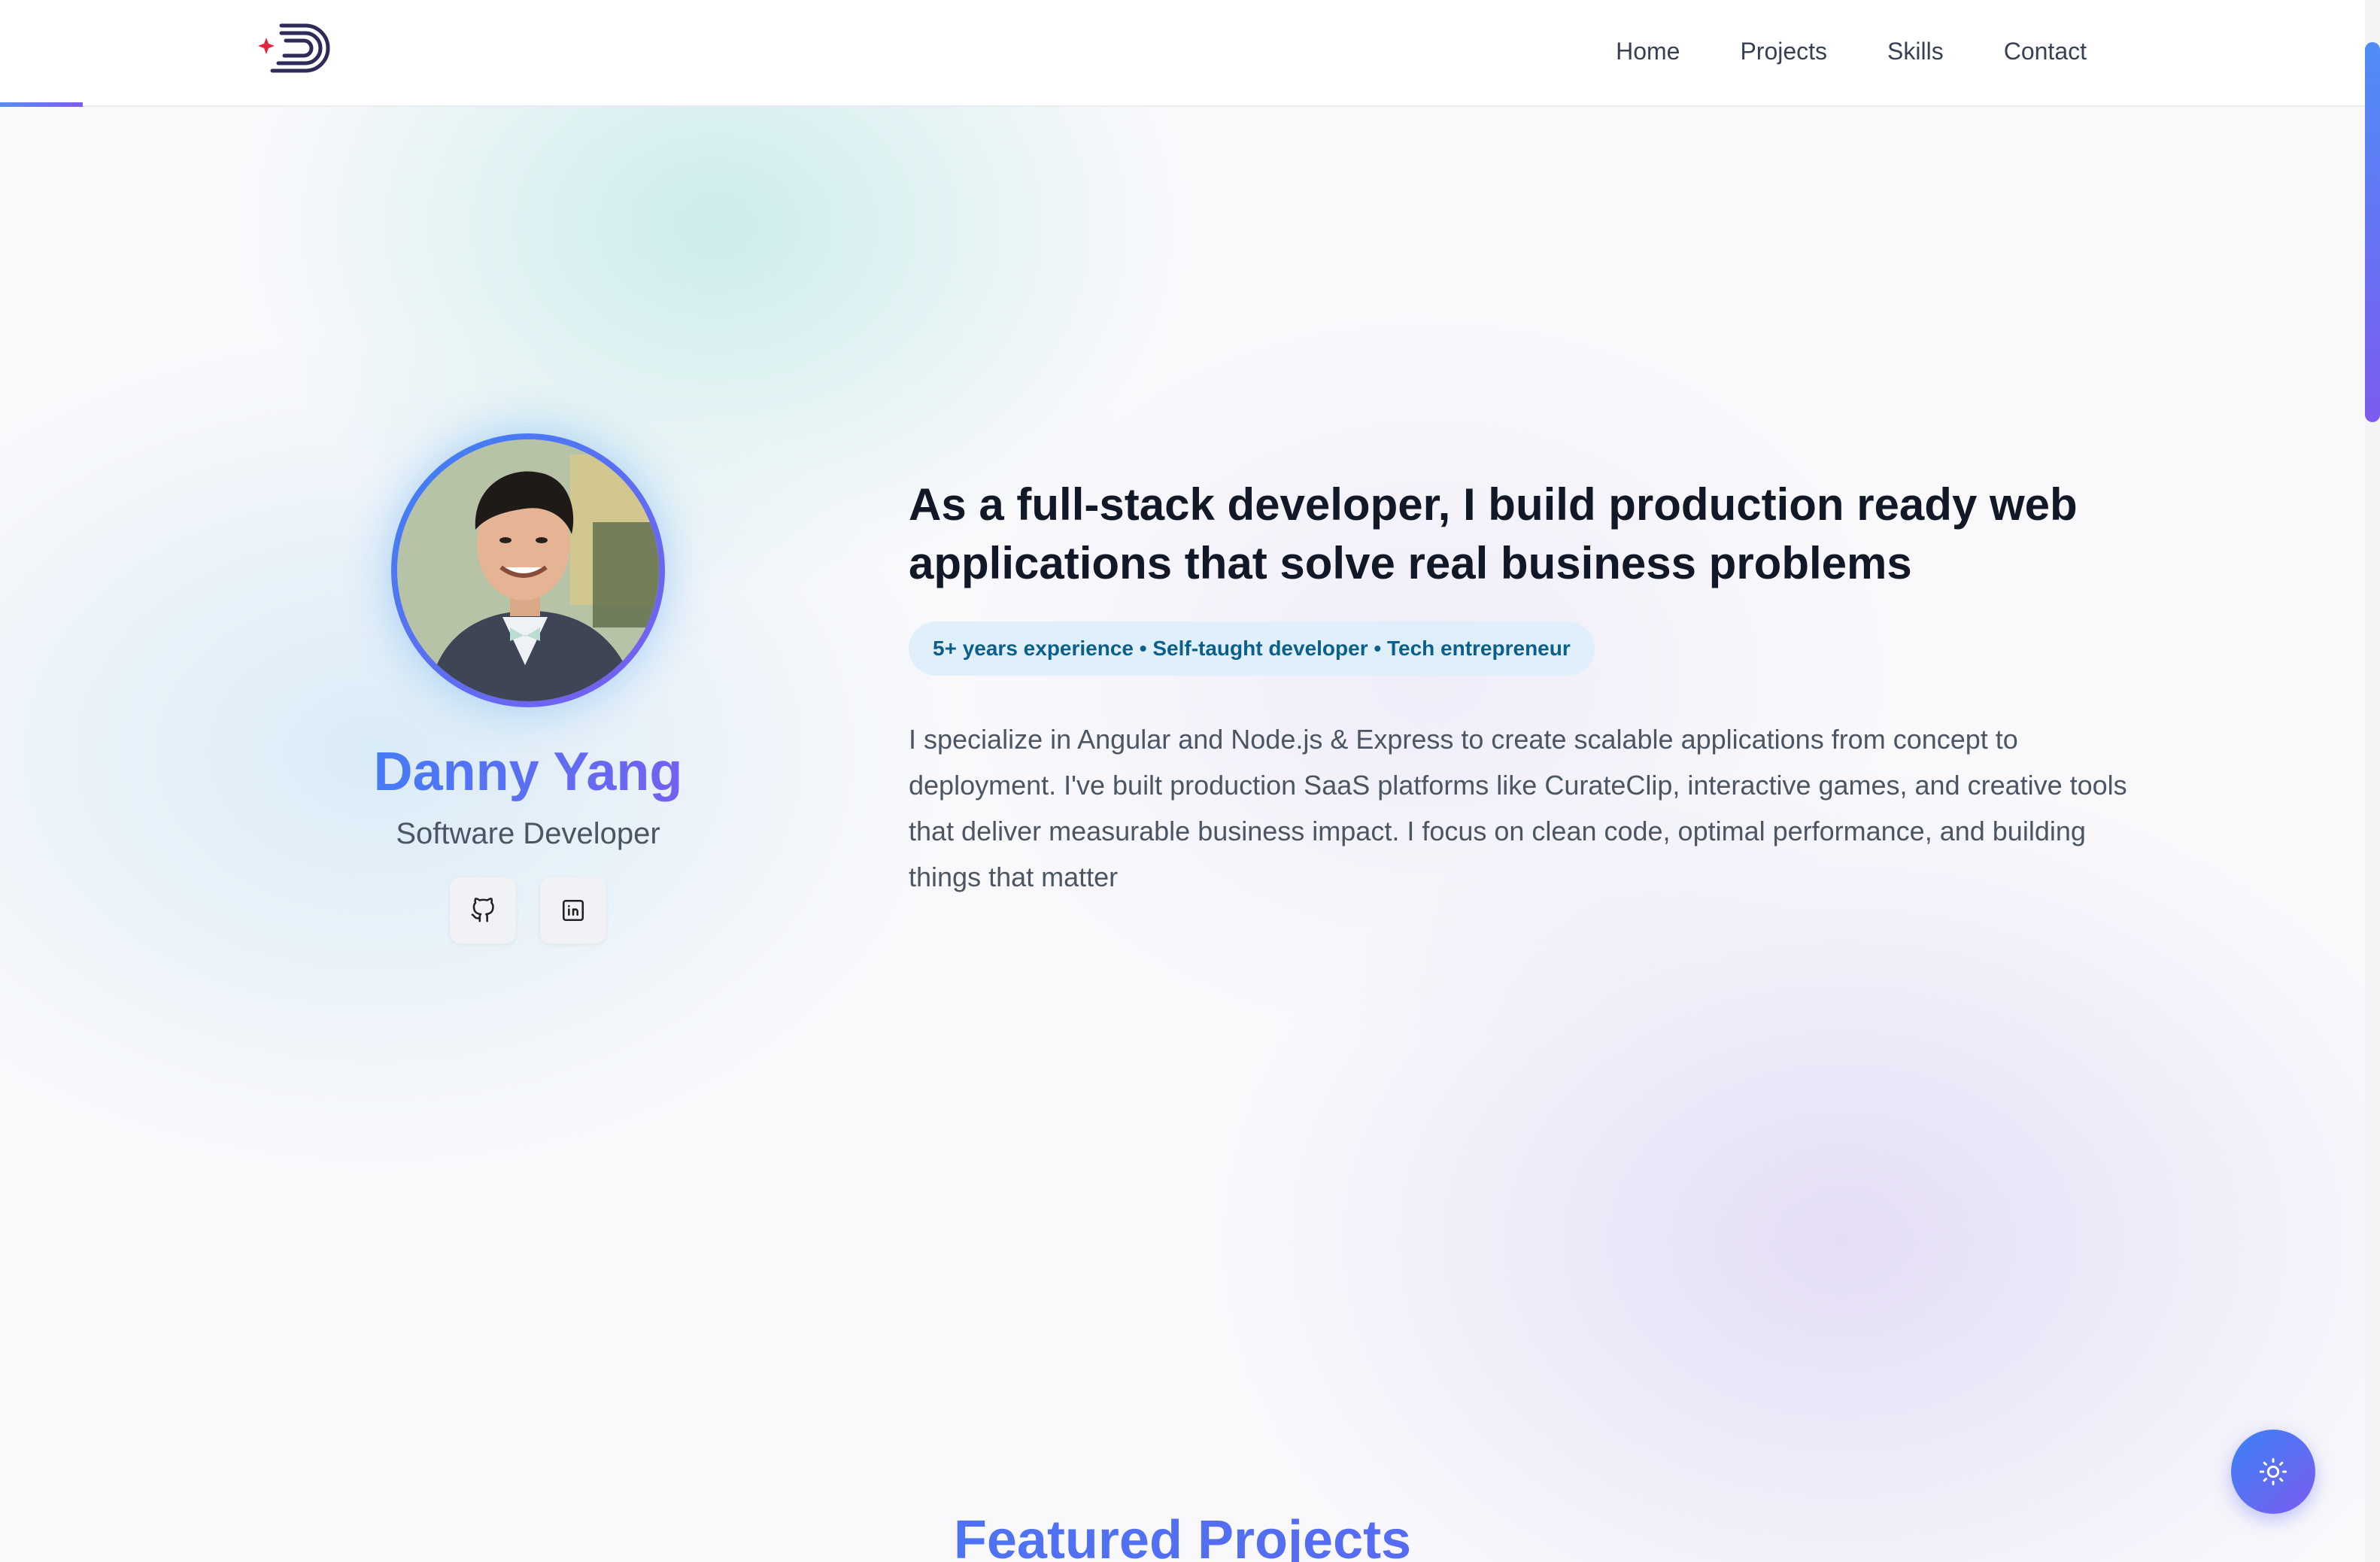 The image size is (2380, 1562). I want to click on site-header: Home Projects Skills Contact, so click(1182, 53).